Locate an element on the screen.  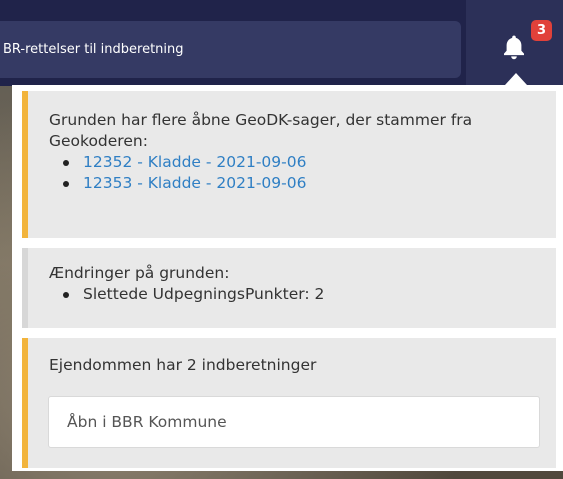
list-item: 12352 - Kladde - 2021-09-06 is located at coordinates (294, 162).